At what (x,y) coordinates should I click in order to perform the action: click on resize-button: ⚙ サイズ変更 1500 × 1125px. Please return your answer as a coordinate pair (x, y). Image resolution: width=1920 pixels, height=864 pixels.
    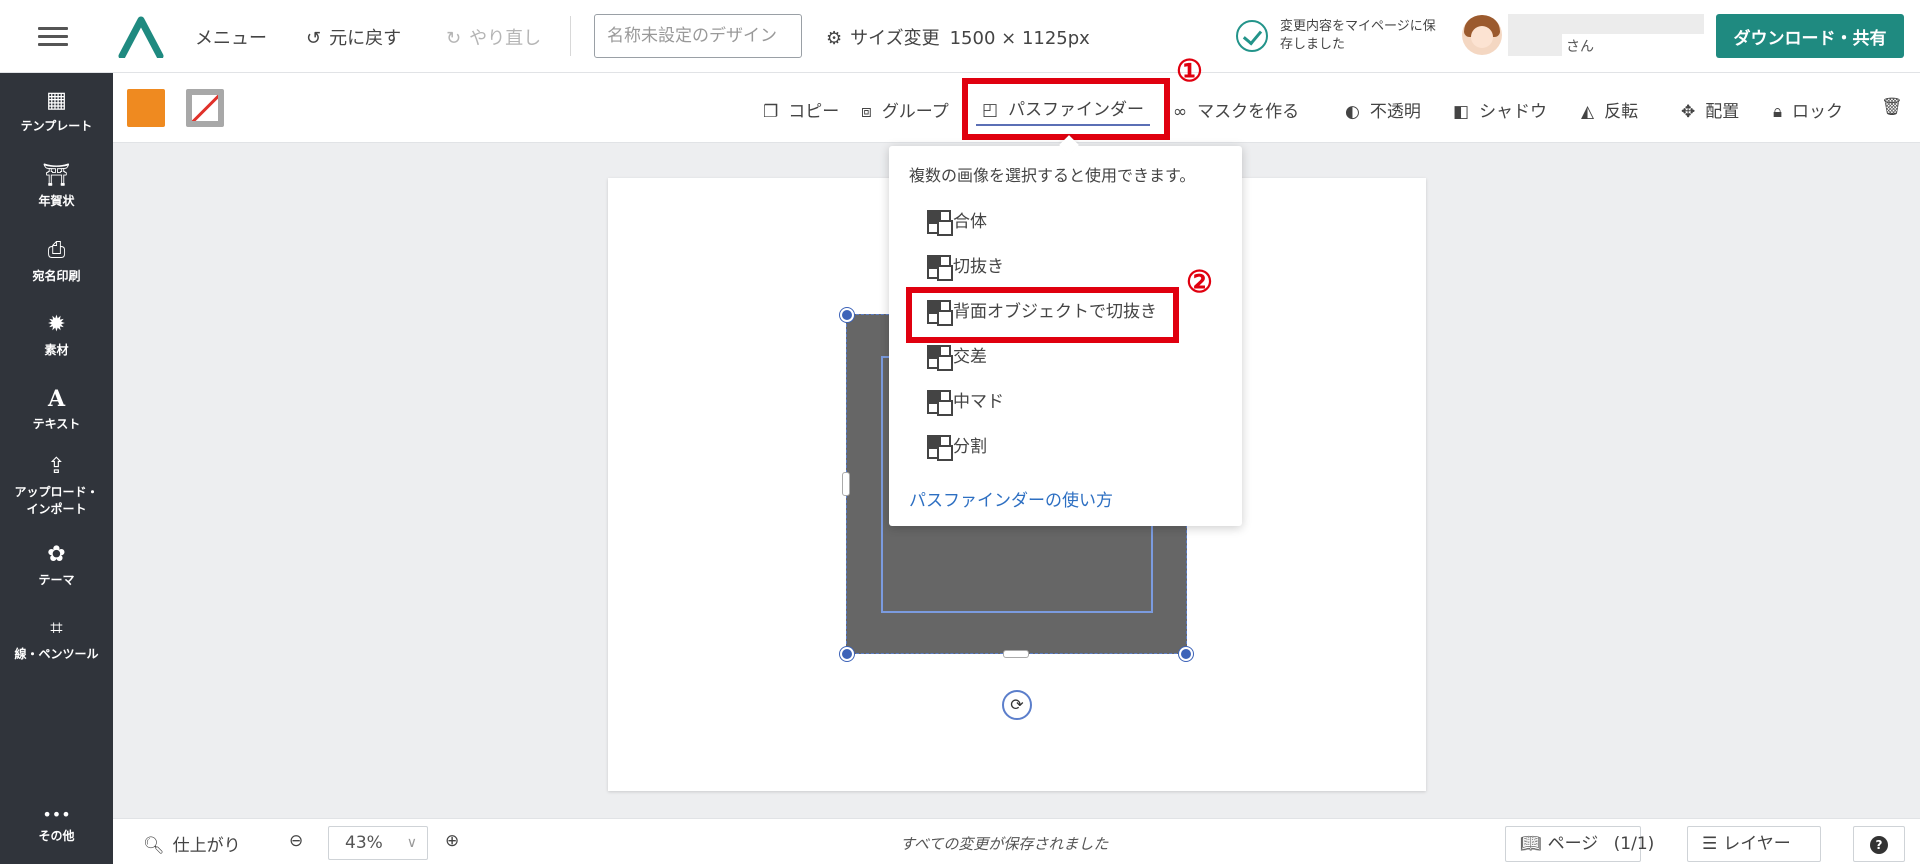
    Looking at the image, I should click on (958, 37).